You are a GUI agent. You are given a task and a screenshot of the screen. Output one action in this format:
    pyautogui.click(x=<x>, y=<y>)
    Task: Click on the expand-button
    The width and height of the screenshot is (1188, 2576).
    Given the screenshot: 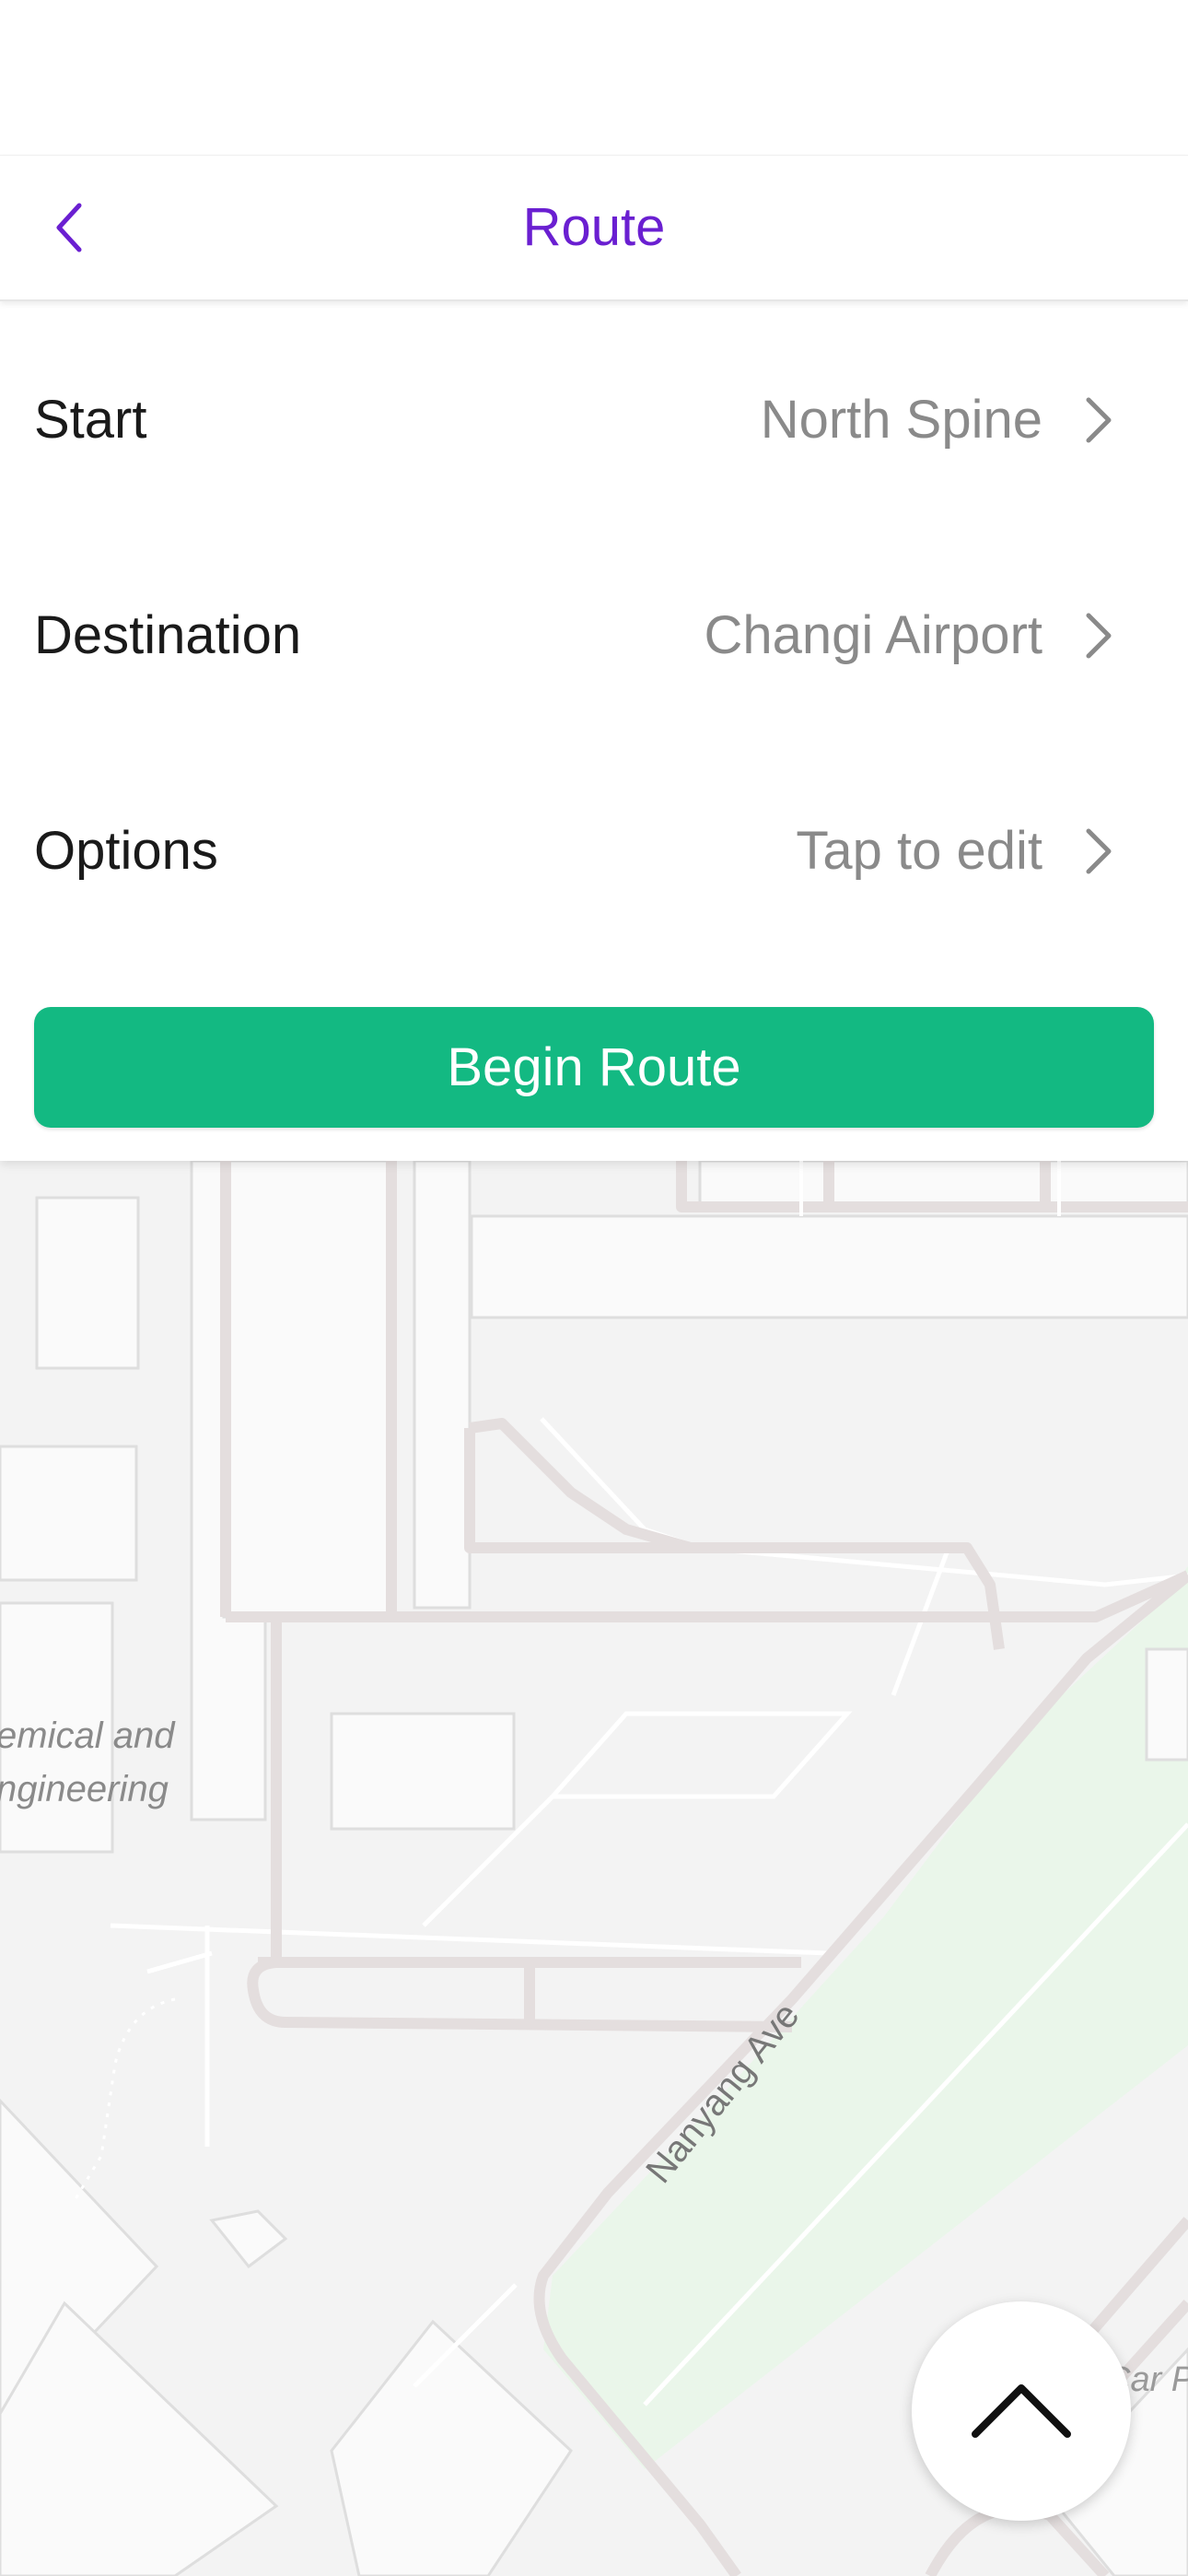 What is the action you would take?
    pyautogui.click(x=1021, y=2411)
    